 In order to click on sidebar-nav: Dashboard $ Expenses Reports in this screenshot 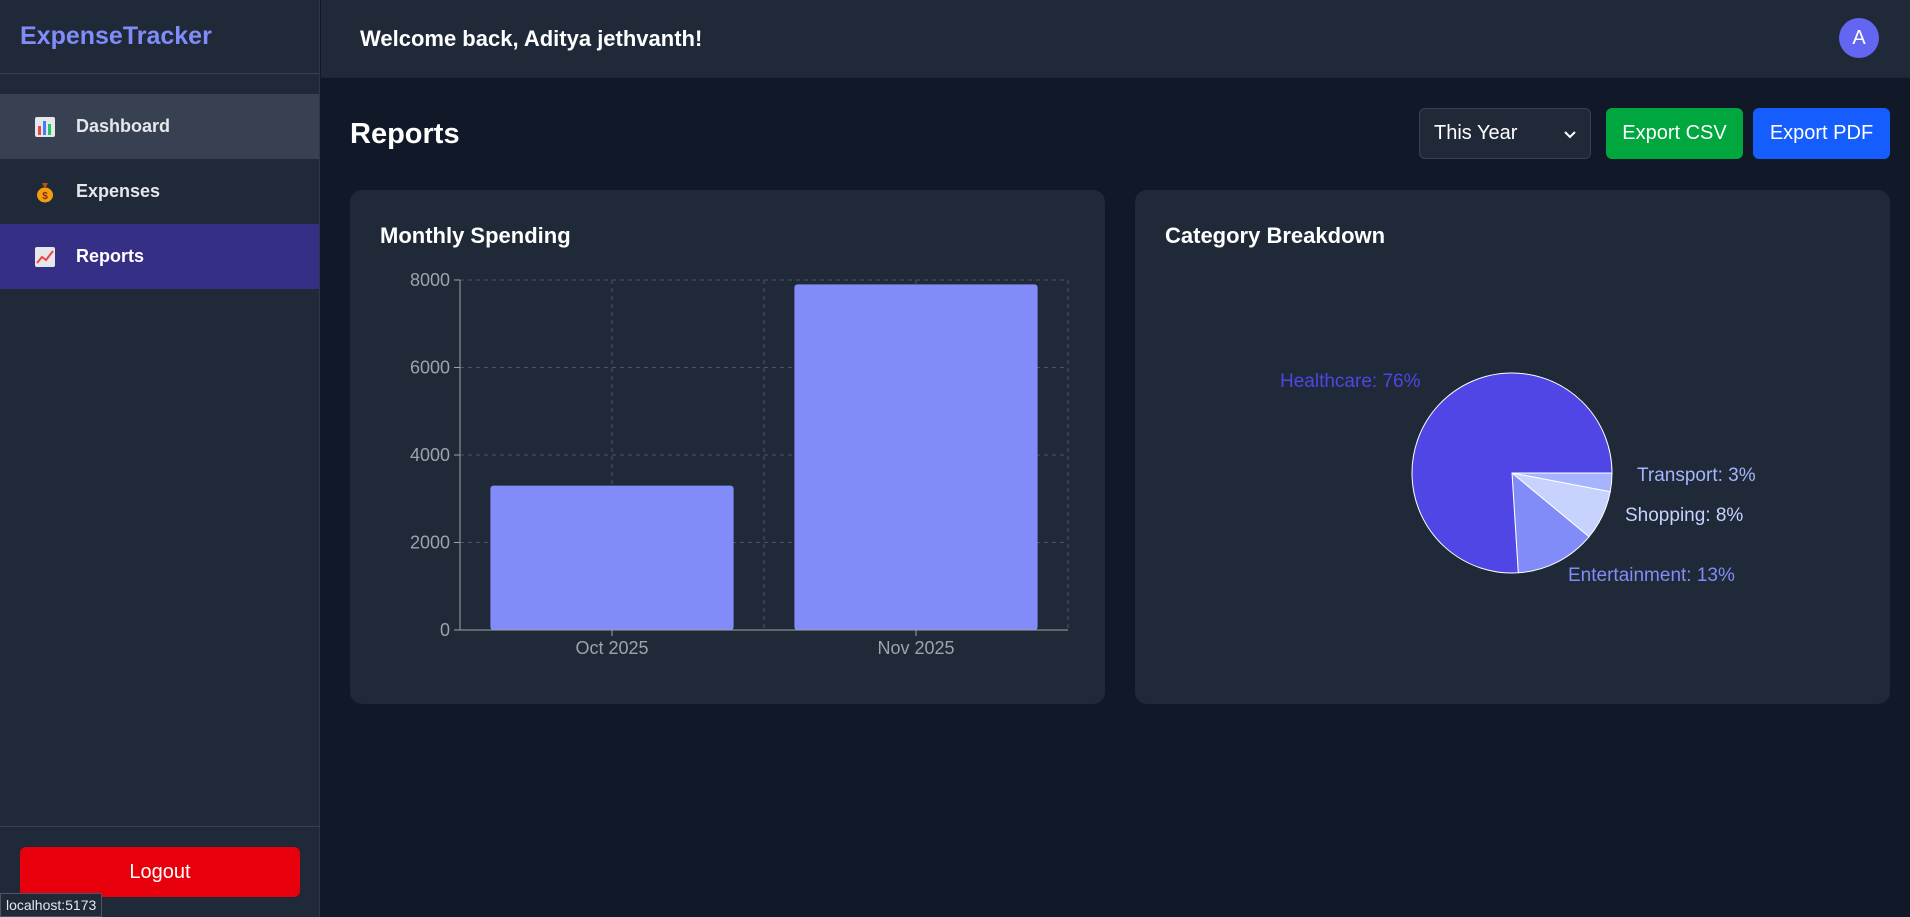, I will do `click(159, 191)`.